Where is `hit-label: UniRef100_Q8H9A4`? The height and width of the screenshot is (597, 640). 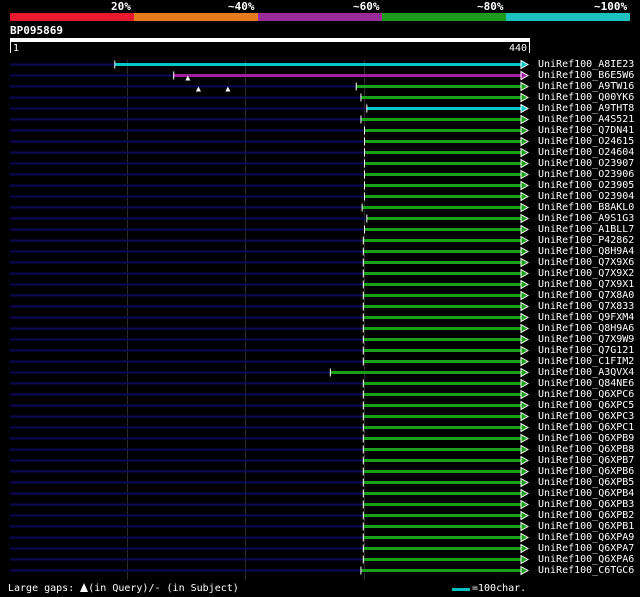 hit-label: UniRef100_Q8H9A4 is located at coordinates (586, 251).